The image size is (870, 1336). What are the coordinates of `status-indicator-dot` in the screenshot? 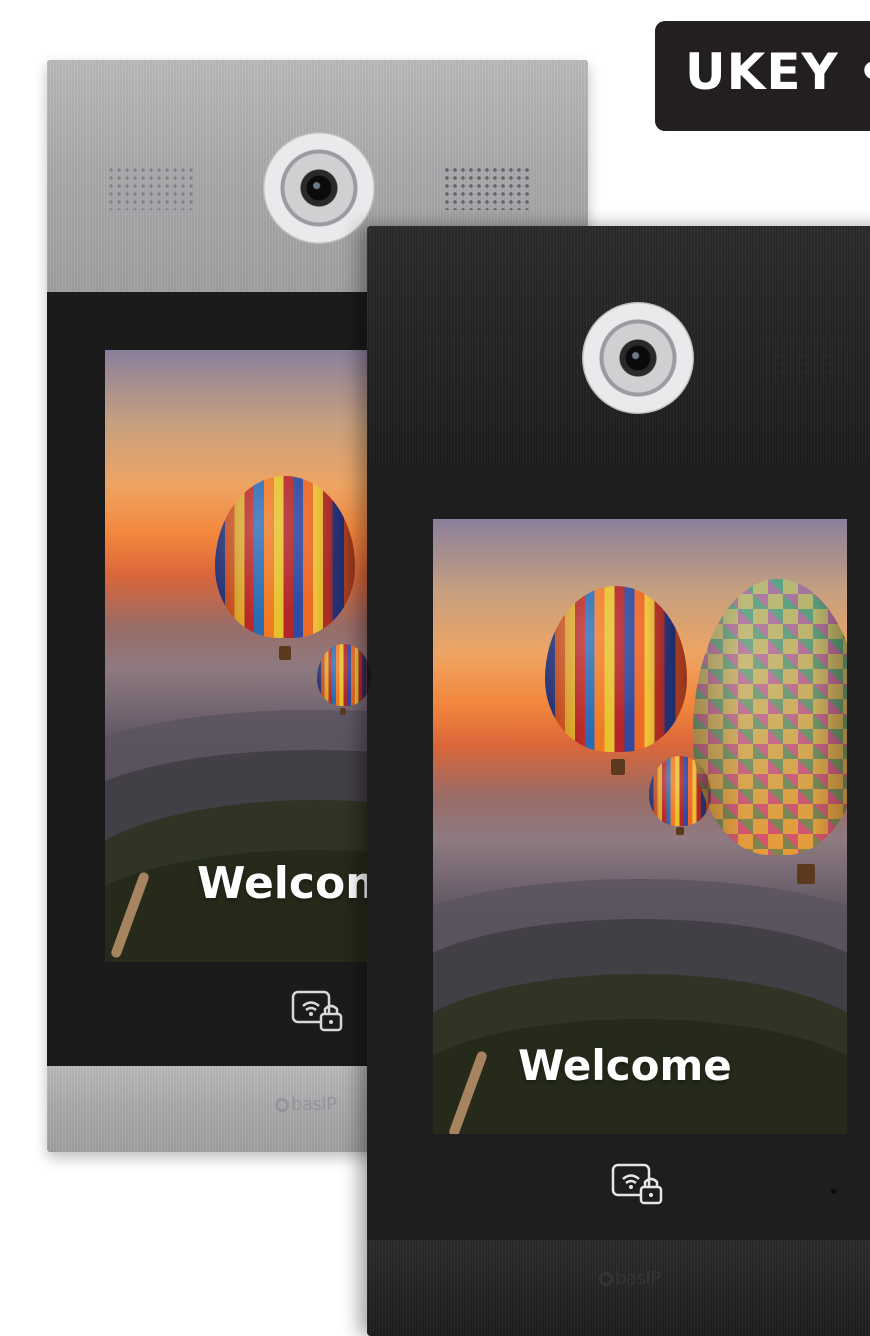 It's located at (833, 1191).